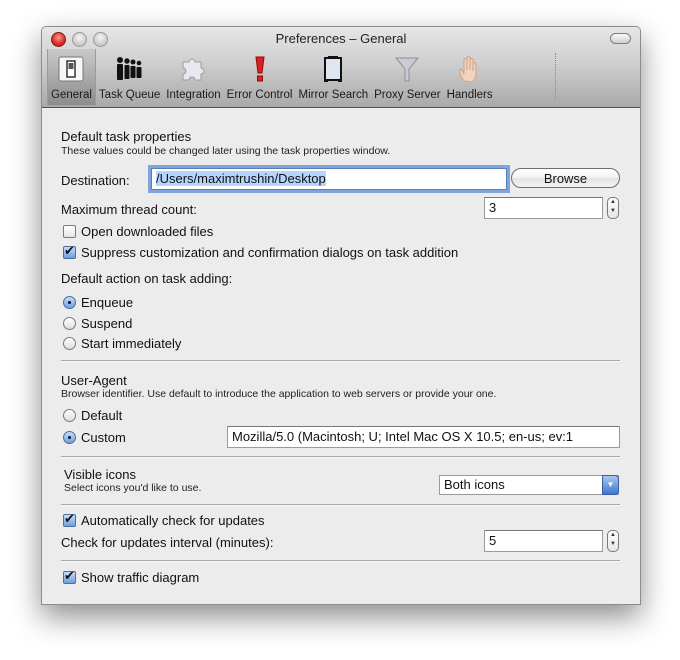  What do you see at coordinates (164, 519) in the screenshot?
I see `auto-check-updates-checkbox: Automatically check for updates` at bounding box center [164, 519].